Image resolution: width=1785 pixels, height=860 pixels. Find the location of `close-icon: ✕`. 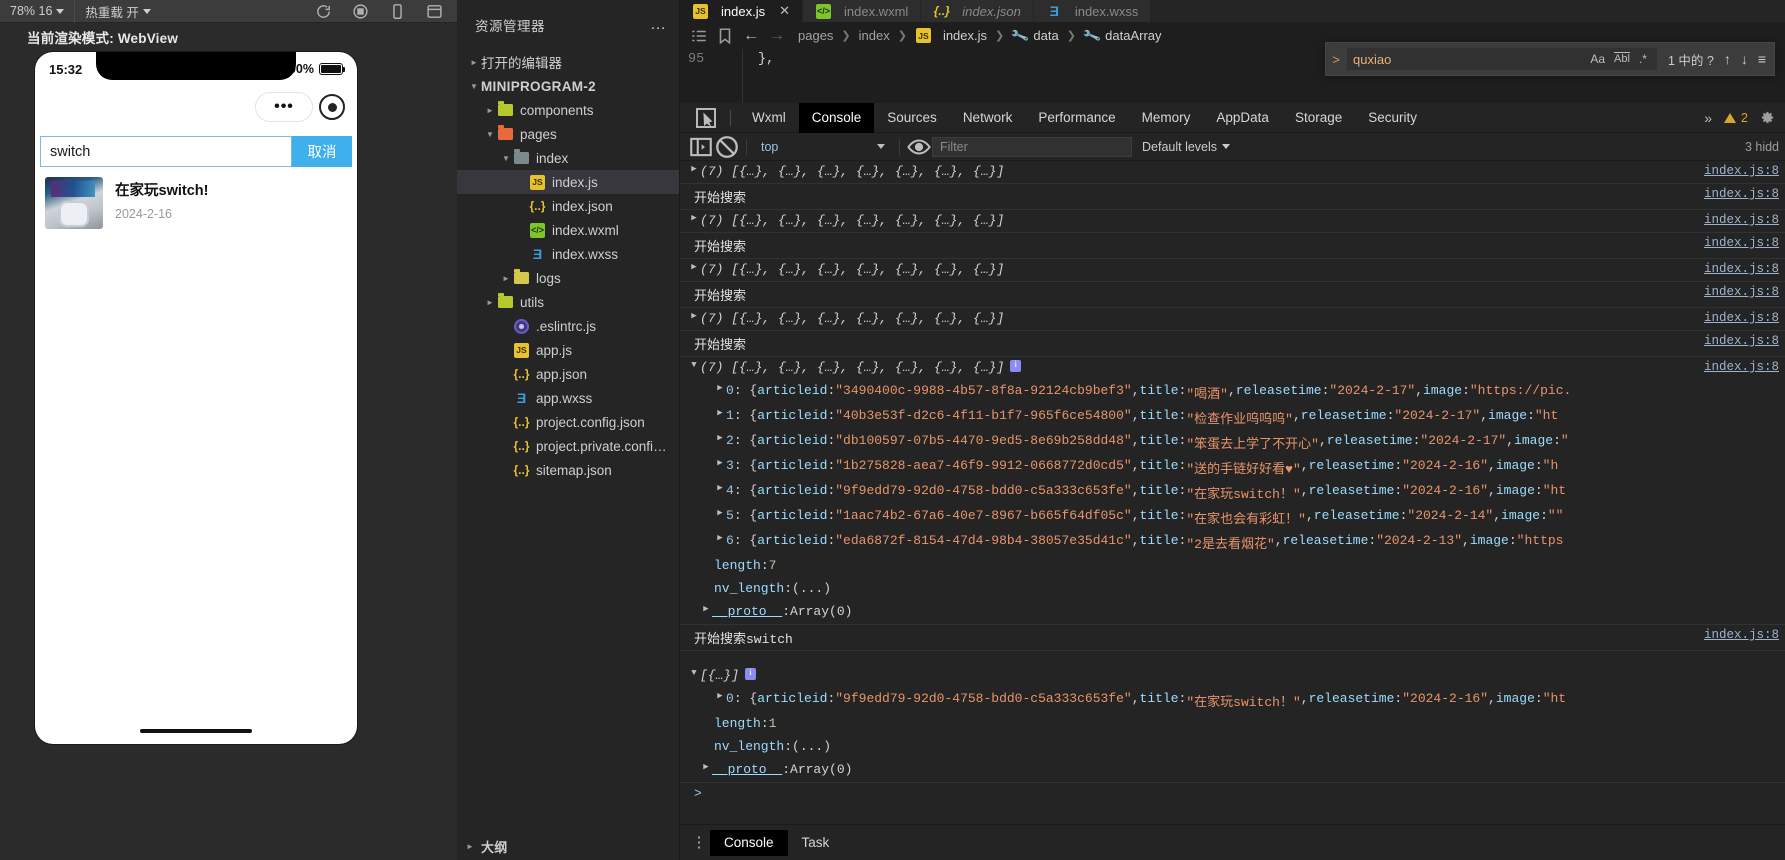

close-icon: ✕ is located at coordinates (784, 11).